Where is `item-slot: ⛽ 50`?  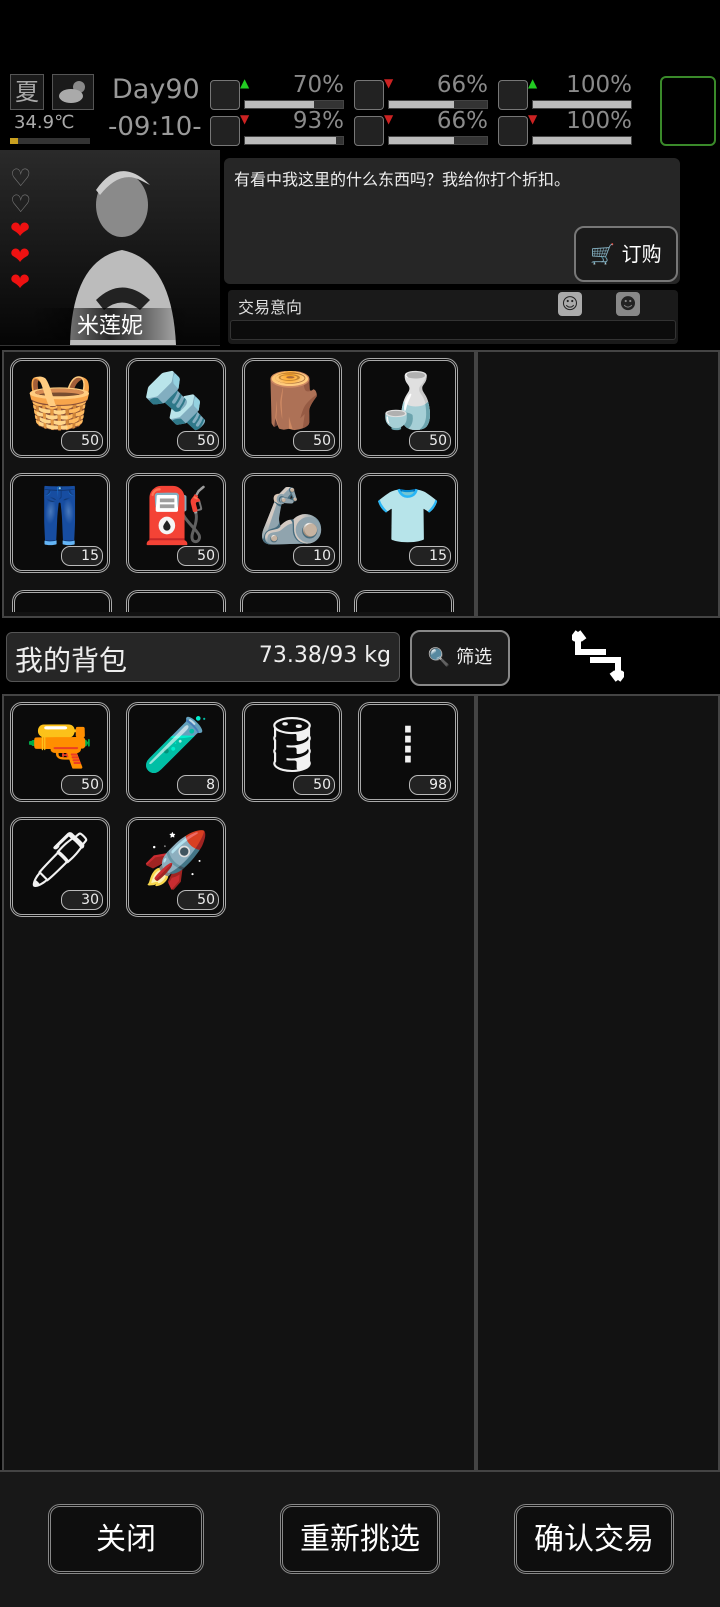 item-slot: ⛽ 50 is located at coordinates (176, 523).